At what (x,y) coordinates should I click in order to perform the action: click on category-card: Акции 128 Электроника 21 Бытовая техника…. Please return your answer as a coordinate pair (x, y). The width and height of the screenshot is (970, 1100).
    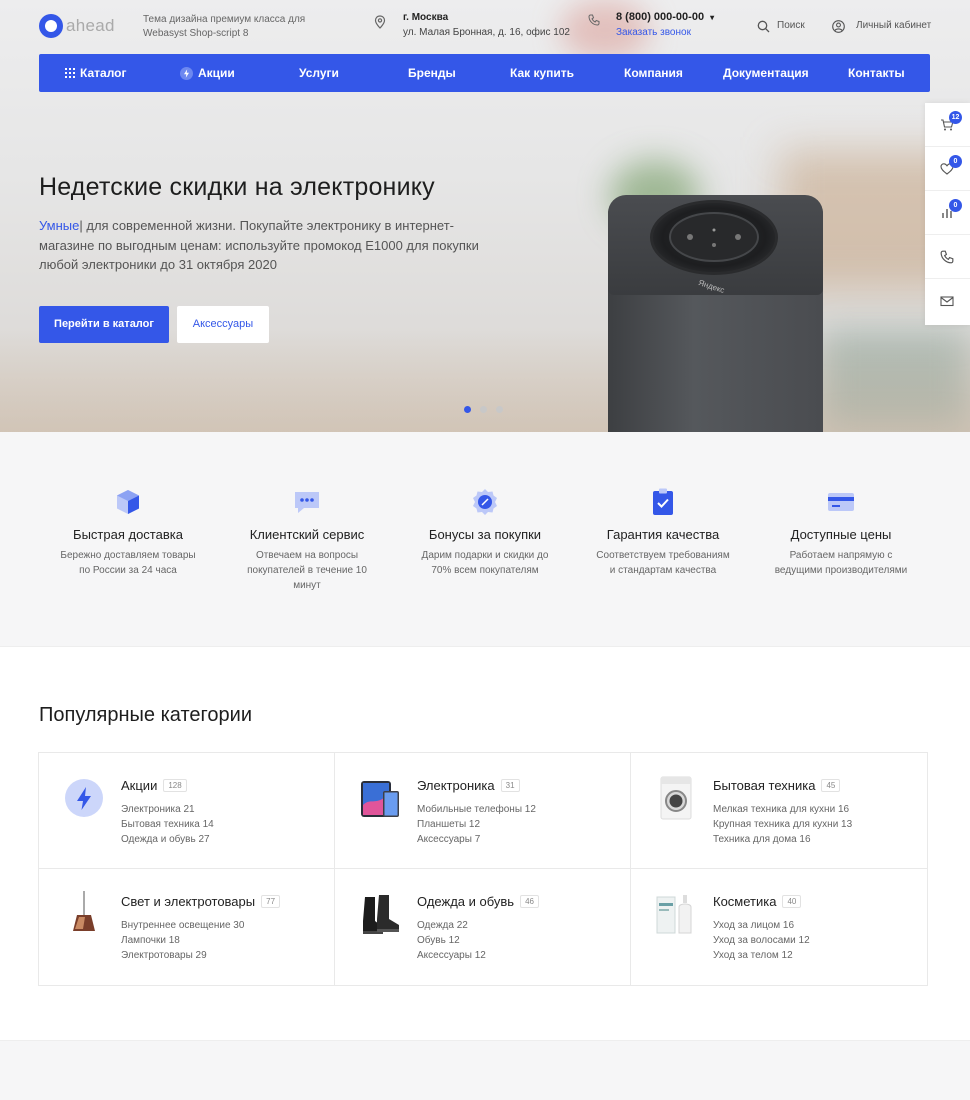
    Looking at the image, I should click on (187, 811).